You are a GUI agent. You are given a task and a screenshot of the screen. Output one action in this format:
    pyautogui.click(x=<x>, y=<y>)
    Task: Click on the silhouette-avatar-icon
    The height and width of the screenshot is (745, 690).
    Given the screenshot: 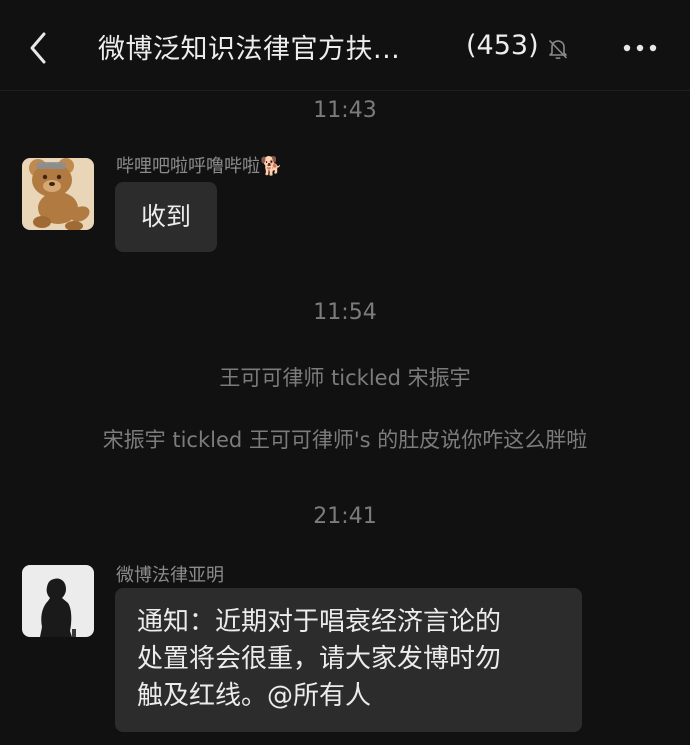 What is the action you would take?
    pyautogui.click(x=58, y=601)
    